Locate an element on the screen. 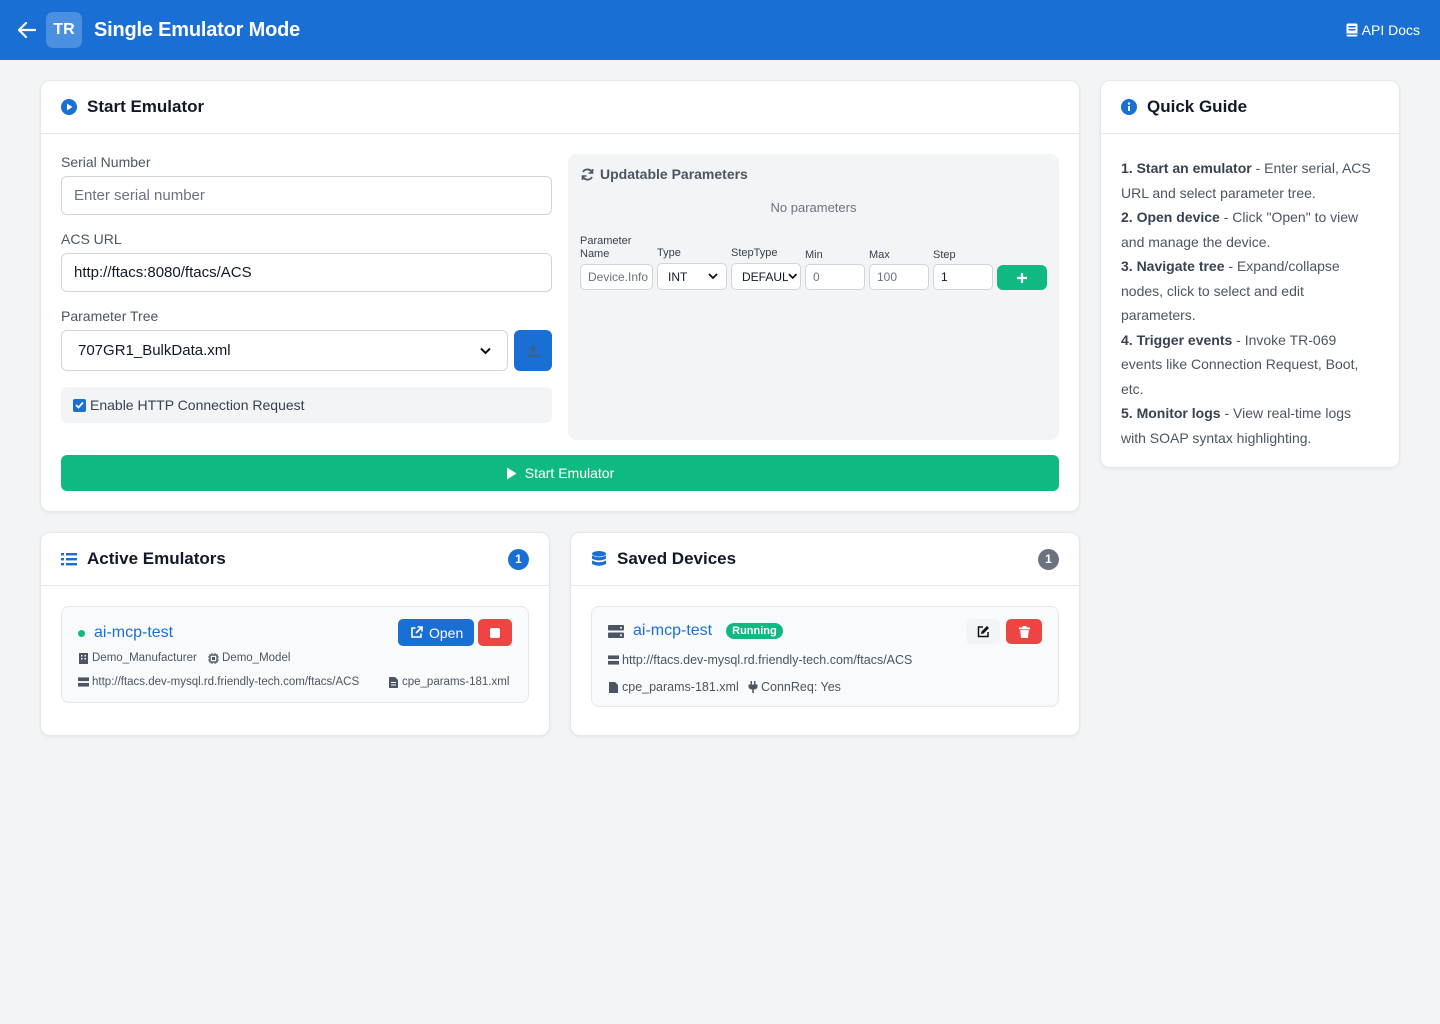  saved-devices-count: 1 is located at coordinates (1048, 559).